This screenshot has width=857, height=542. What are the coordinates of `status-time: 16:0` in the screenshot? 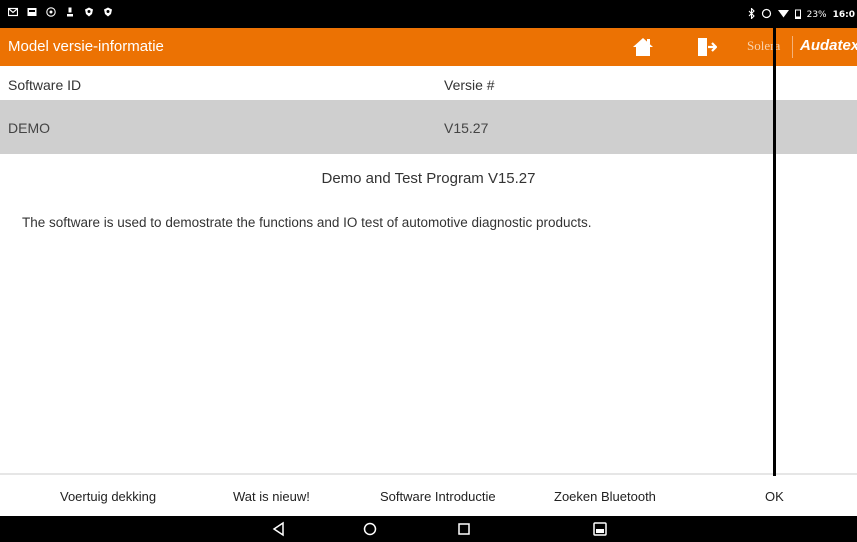 It's located at (843, 15).